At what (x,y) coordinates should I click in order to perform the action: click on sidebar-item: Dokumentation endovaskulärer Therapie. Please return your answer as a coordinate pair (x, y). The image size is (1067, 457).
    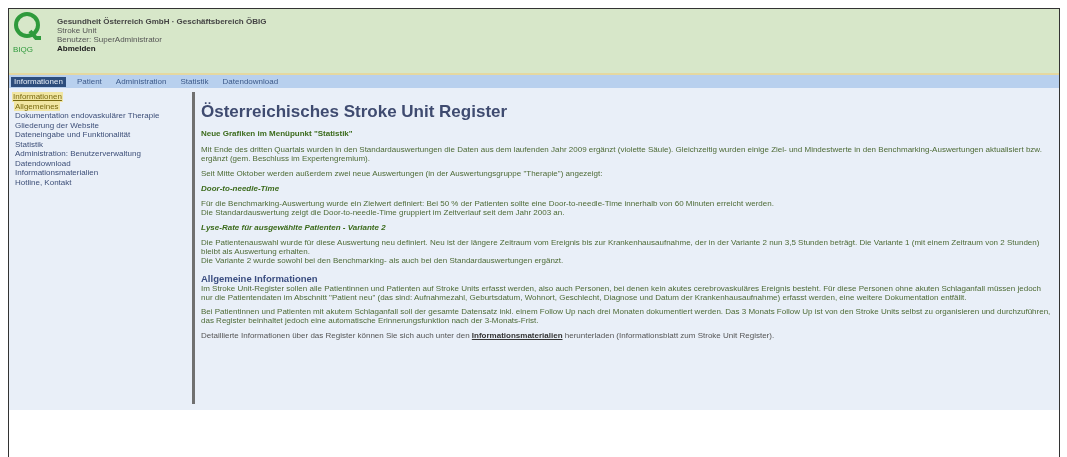
    Looking at the image, I should click on (87, 116).